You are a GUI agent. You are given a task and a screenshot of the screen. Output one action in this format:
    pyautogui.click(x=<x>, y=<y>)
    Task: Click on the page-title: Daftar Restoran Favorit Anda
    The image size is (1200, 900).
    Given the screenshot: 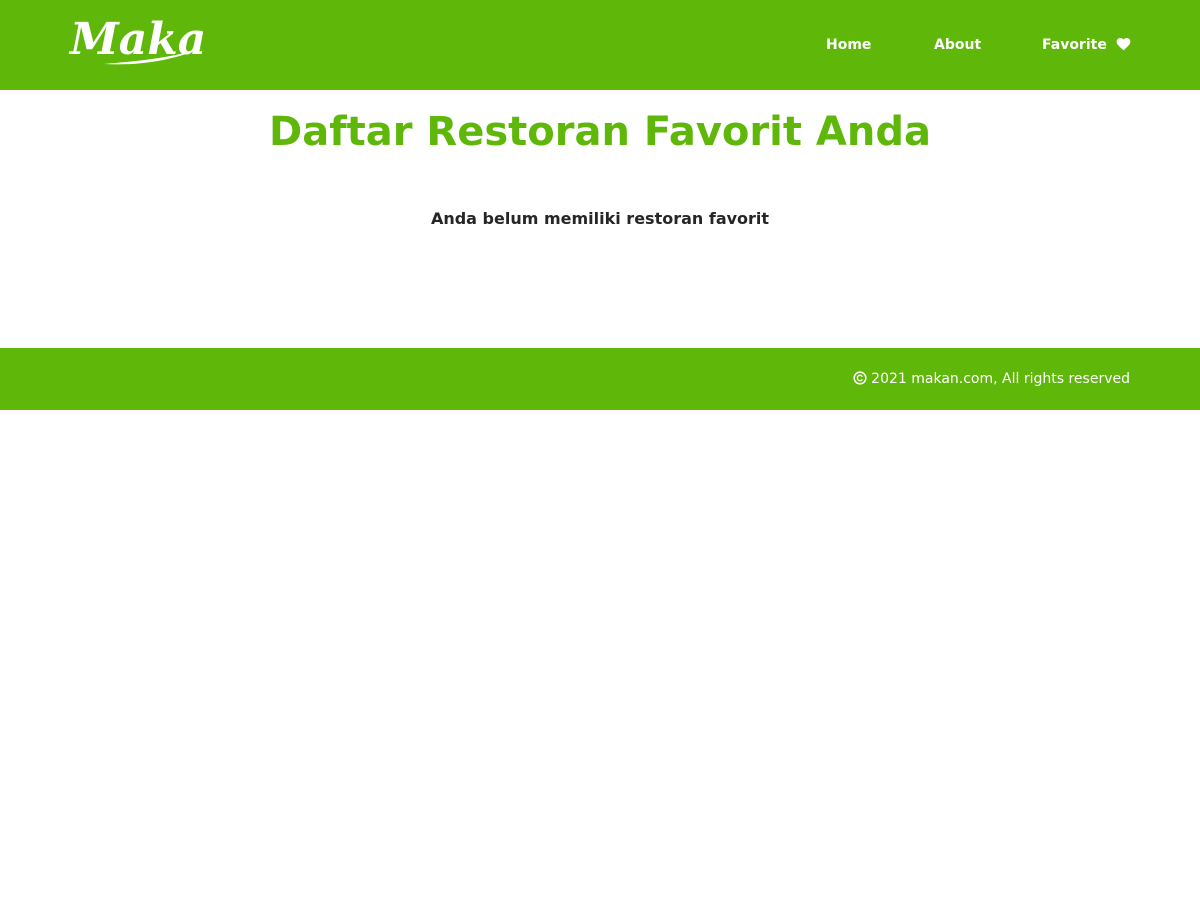 What is the action you would take?
    pyautogui.click(x=600, y=132)
    